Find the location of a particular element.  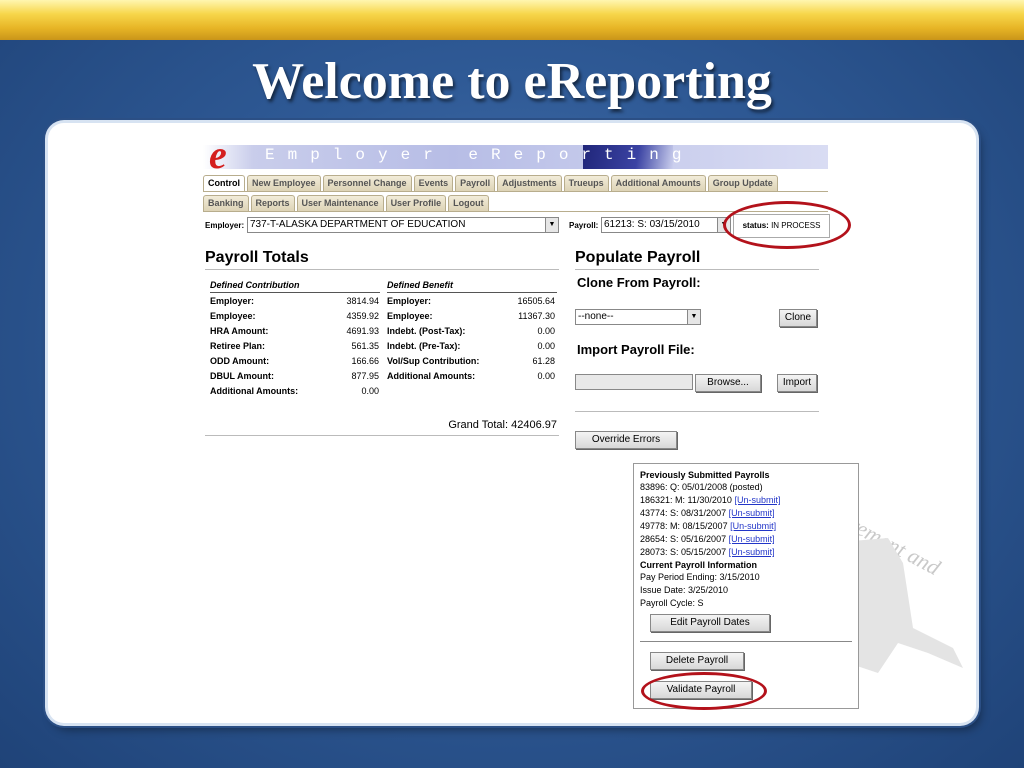

current-payroll-title: Current Payroll Information is located at coordinates (699, 565).